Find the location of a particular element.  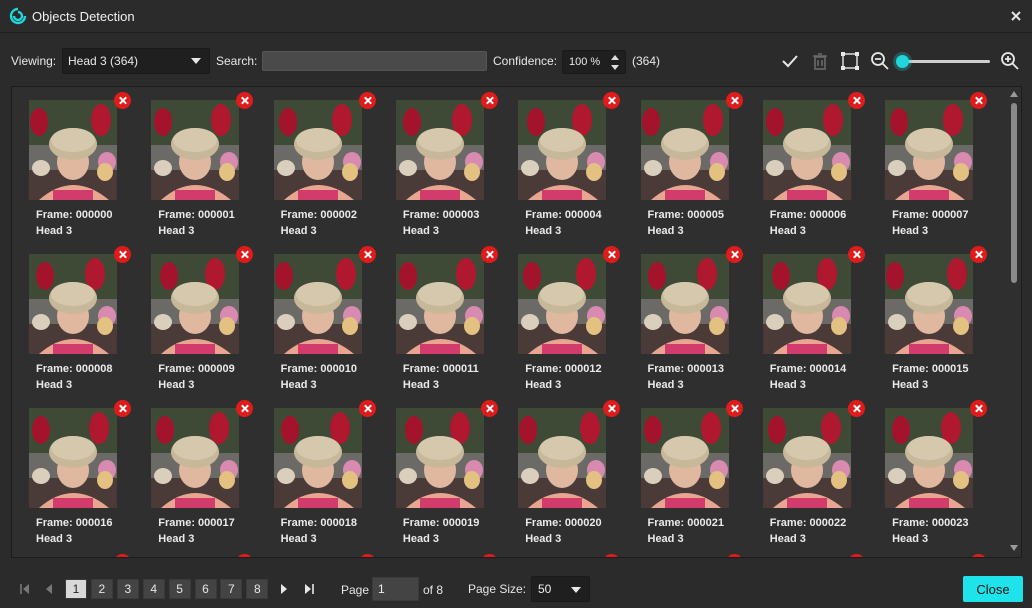

detection-card: Frame: 000002 Head 3 is located at coordinates (316, 163).